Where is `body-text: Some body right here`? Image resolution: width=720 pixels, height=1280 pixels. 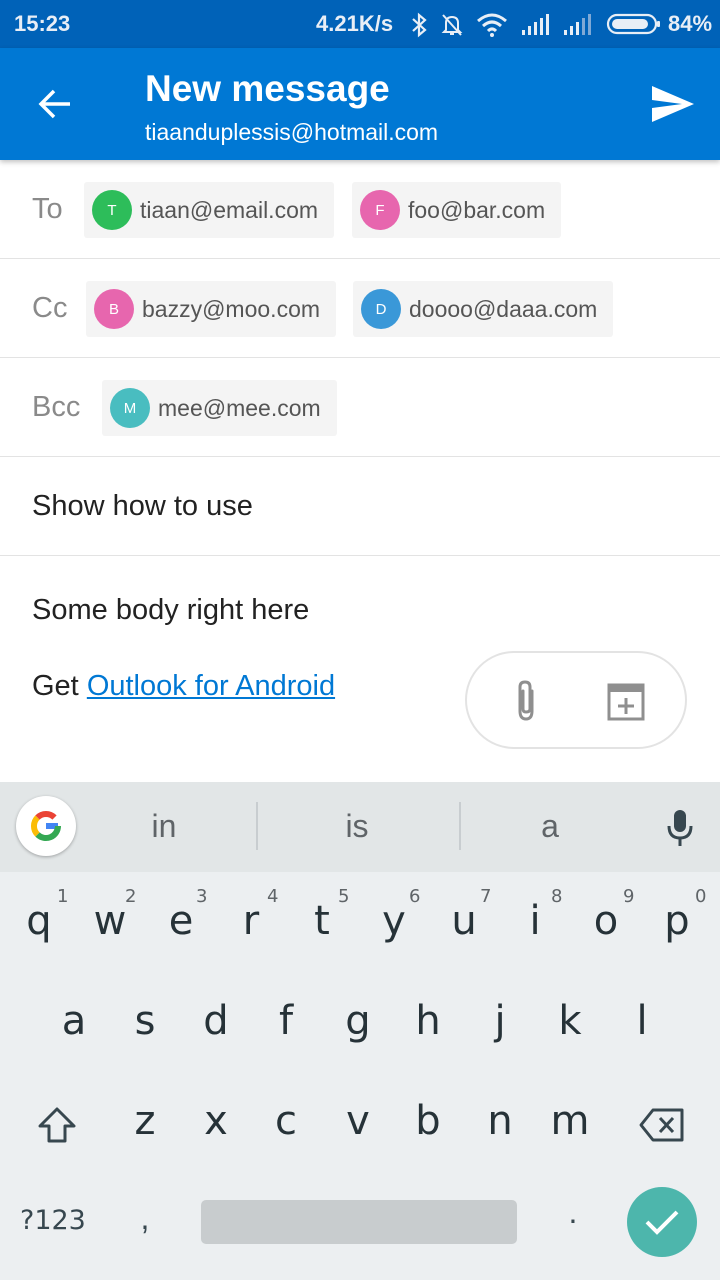 body-text: Some body right here is located at coordinates (170, 610).